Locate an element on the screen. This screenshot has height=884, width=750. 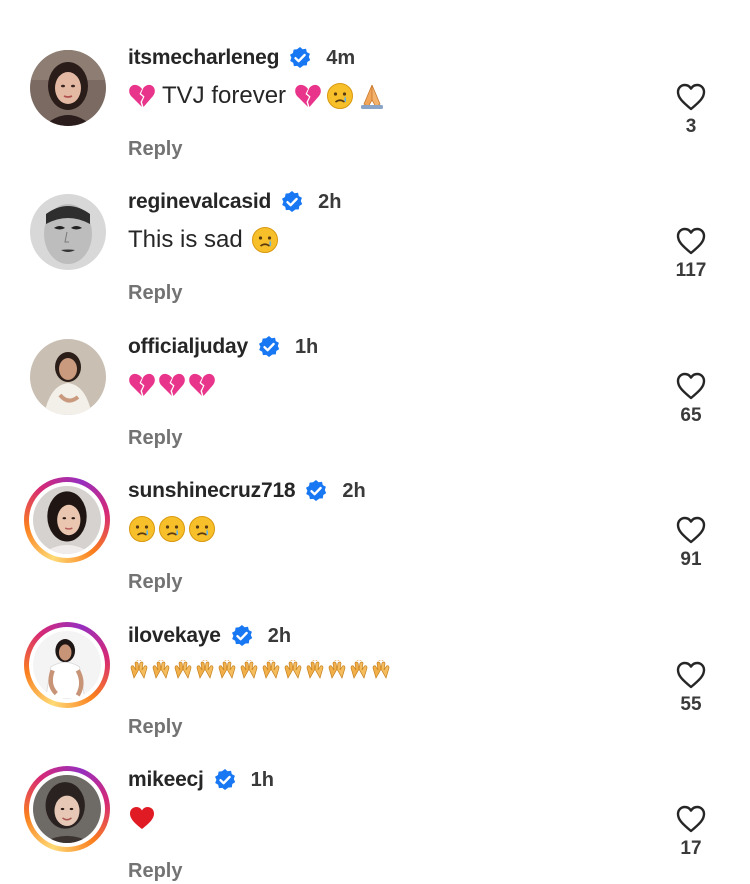
like-control: 117 is located at coordinates (691, 266).